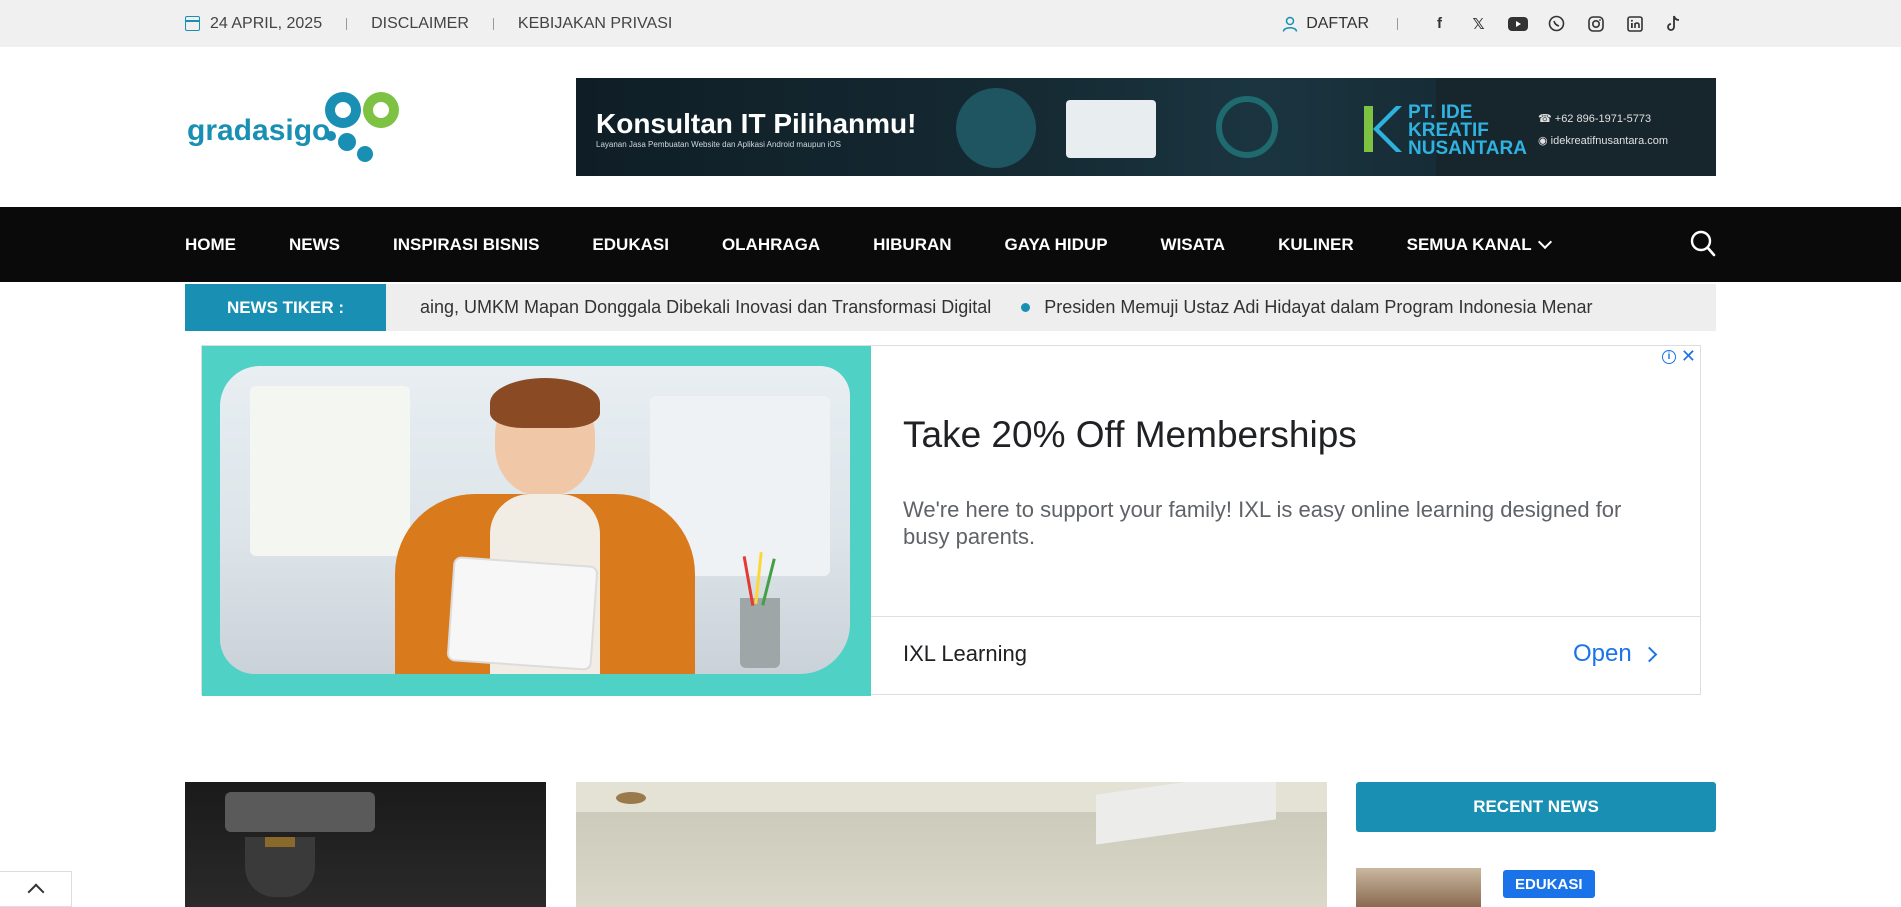 The width and height of the screenshot is (1901, 907). What do you see at coordinates (1549, 884) in the screenshot?
I see `category-badge: EDUKASI` at bounding box center [1549, 884].